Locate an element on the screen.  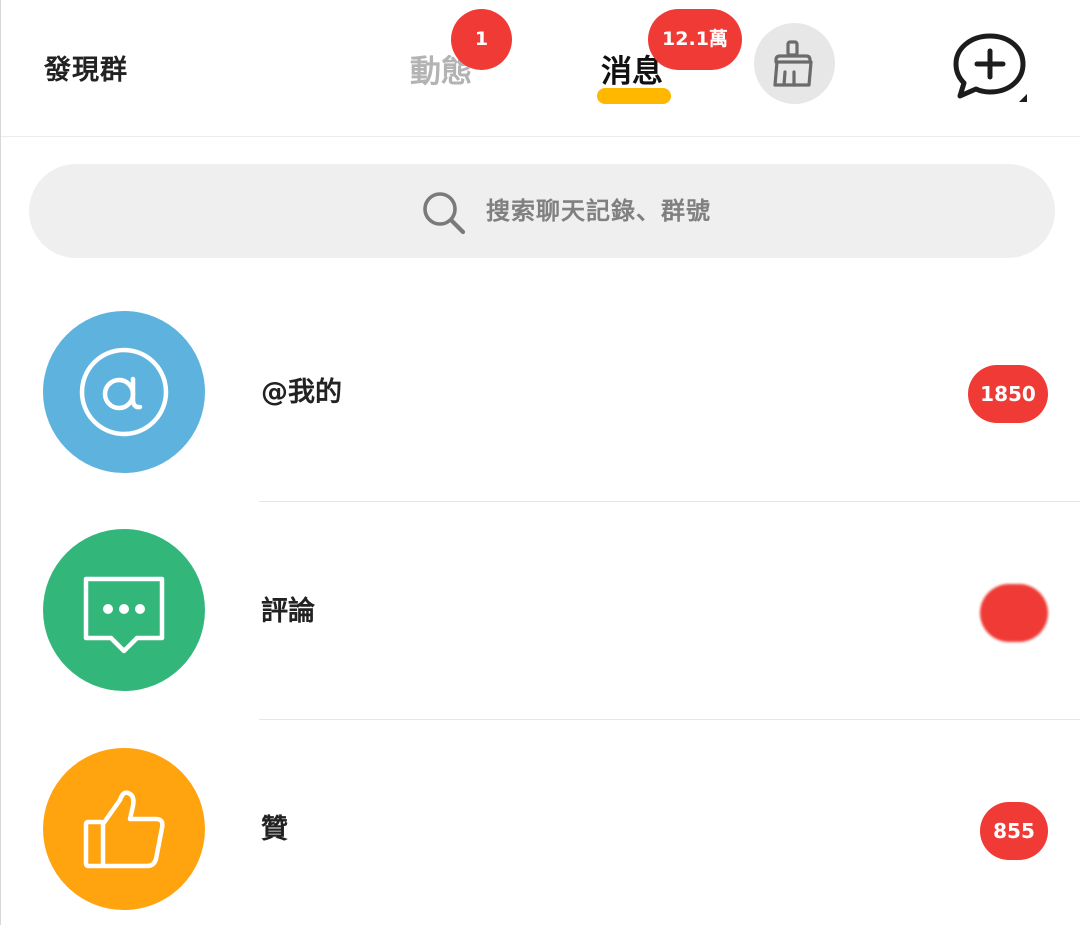
at-sign-icon is located at coordinates (124, 392).